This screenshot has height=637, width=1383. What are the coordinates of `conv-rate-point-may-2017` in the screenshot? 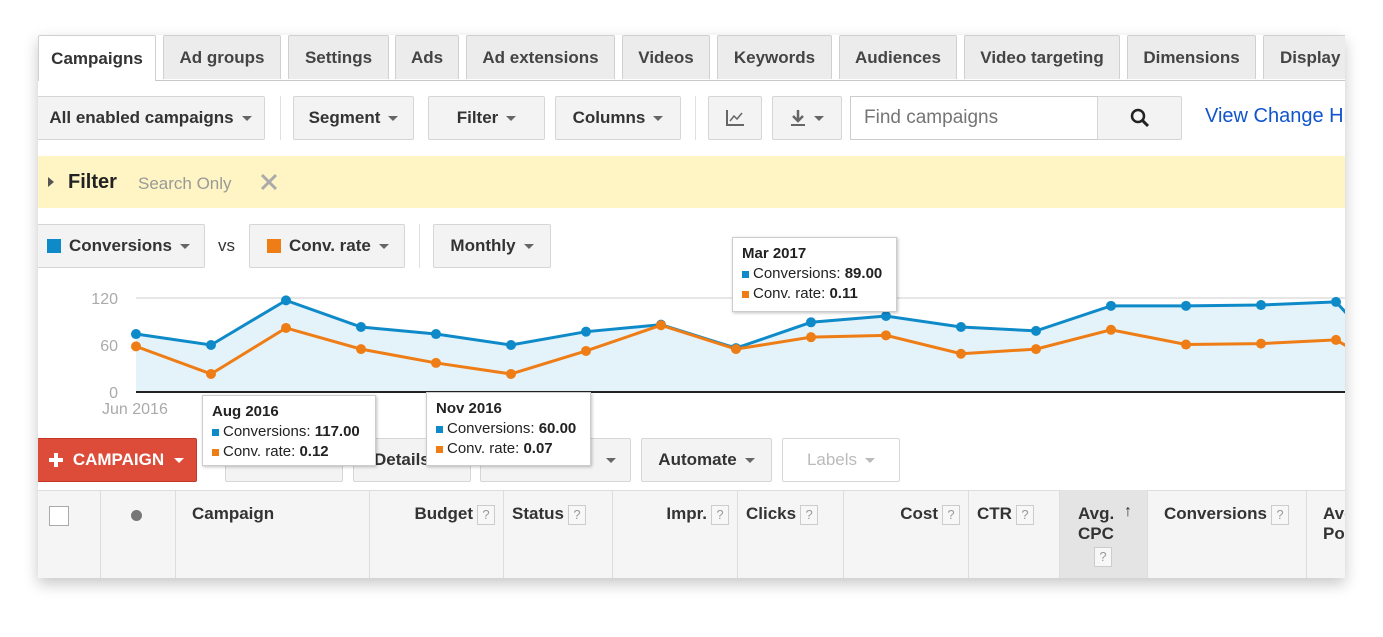 It's located at (961, 353).